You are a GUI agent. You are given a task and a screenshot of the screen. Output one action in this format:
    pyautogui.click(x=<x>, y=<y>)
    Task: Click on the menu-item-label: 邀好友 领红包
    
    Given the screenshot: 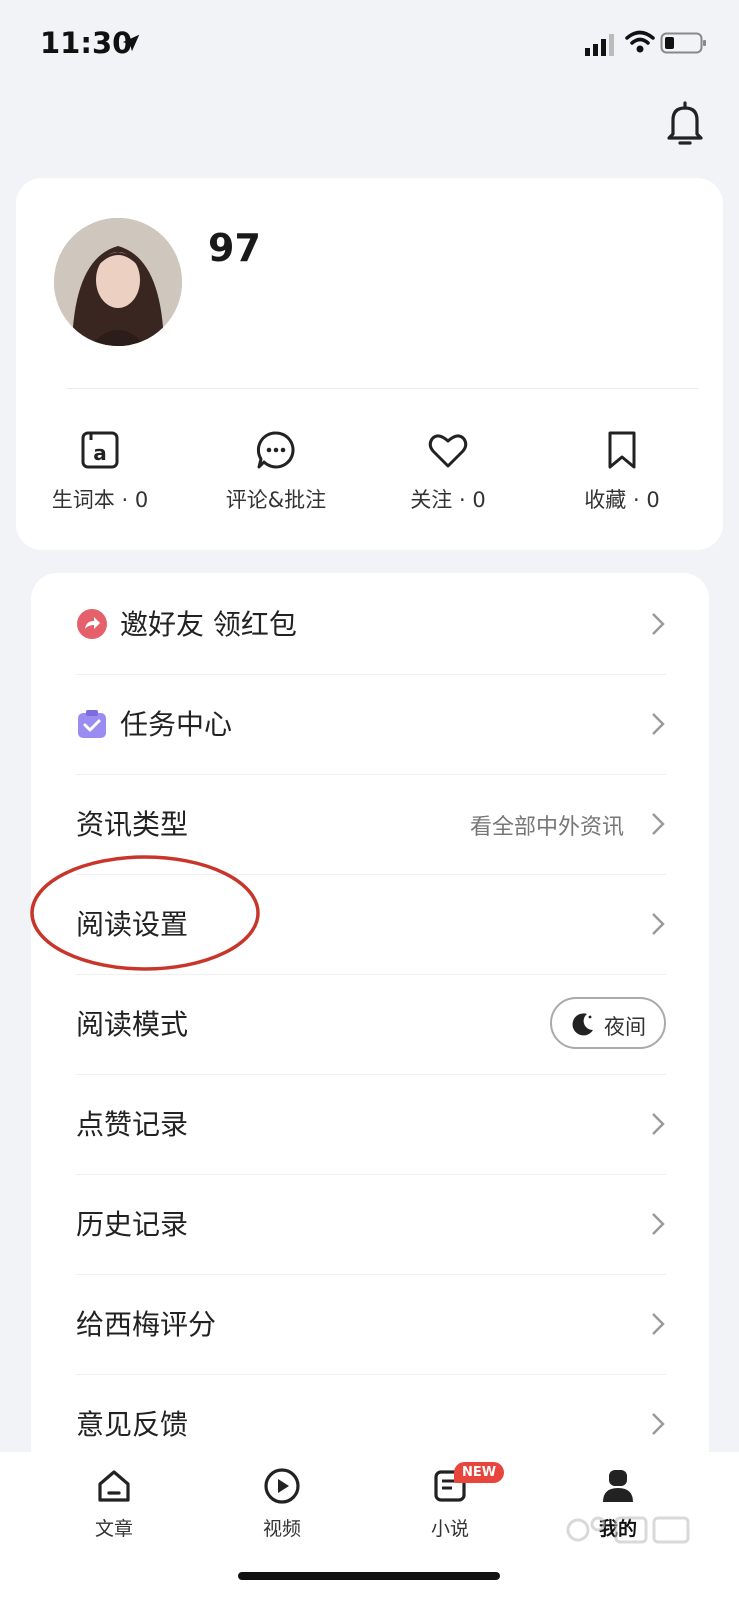 What is the action you would take?
    pyautogui.click(x=208, y=624)
    